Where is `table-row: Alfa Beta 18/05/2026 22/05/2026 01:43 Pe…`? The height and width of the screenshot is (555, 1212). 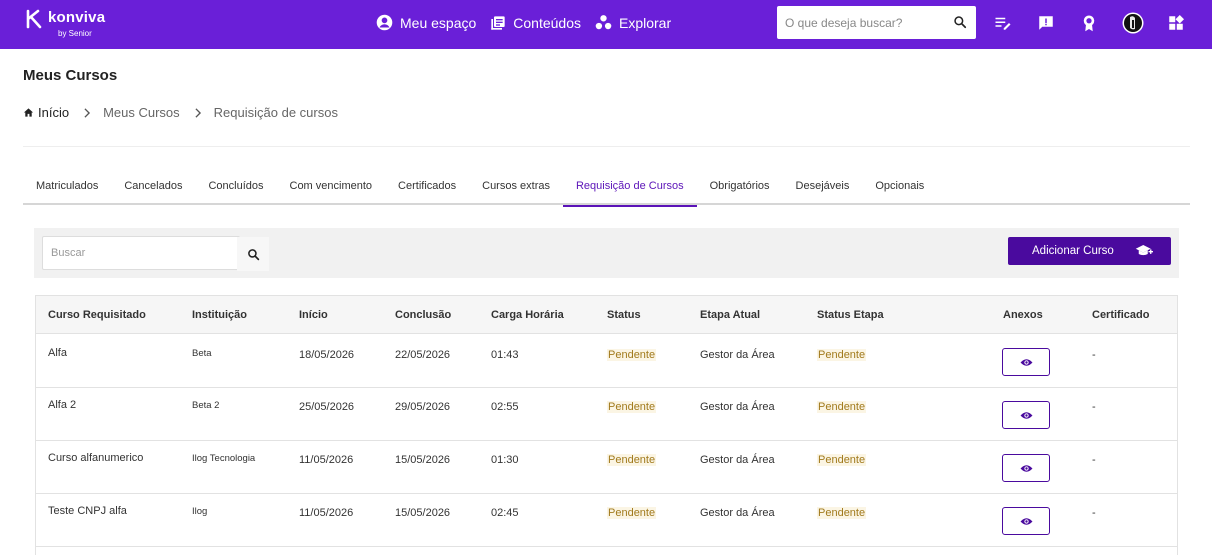 table-row: Alfa Beta 18/05/2026 22/05/2026 01:43 Pe… is located at coordinates (606, 361).